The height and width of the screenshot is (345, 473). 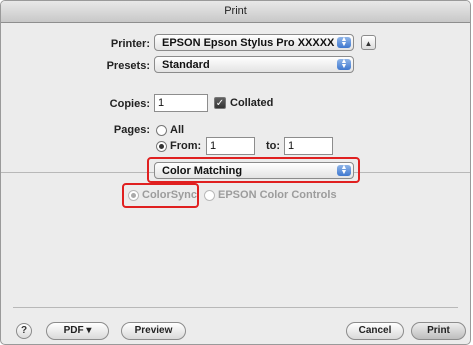 What do you see at coordinates (186, 146) in the screenshot?
I see `pages-from-label: From:` at bounding box center [186, 146].